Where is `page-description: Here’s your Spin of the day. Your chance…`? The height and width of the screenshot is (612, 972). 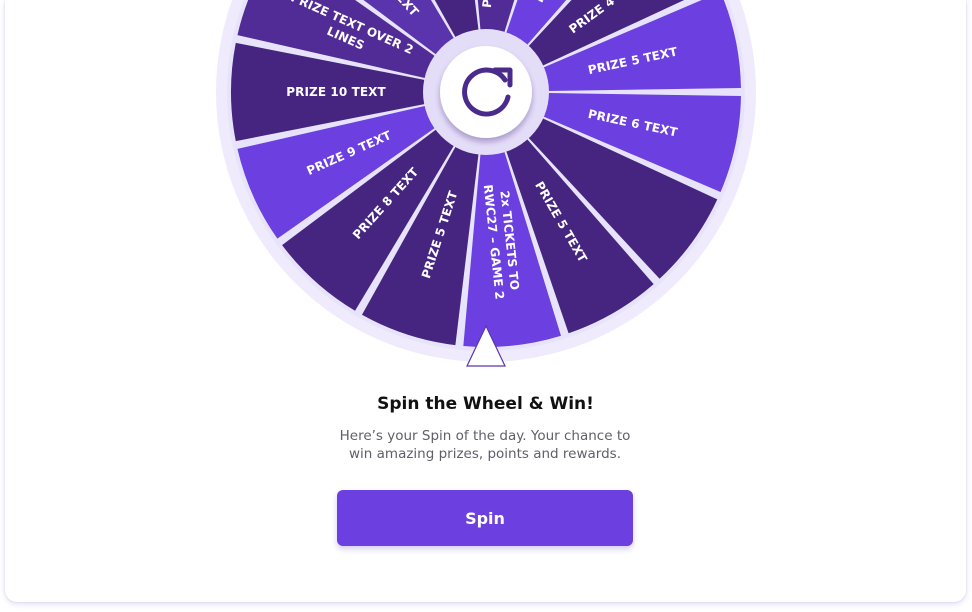
page-description: Here’s your Spin of the day. Your chance… is located at coordinates (485, 445).